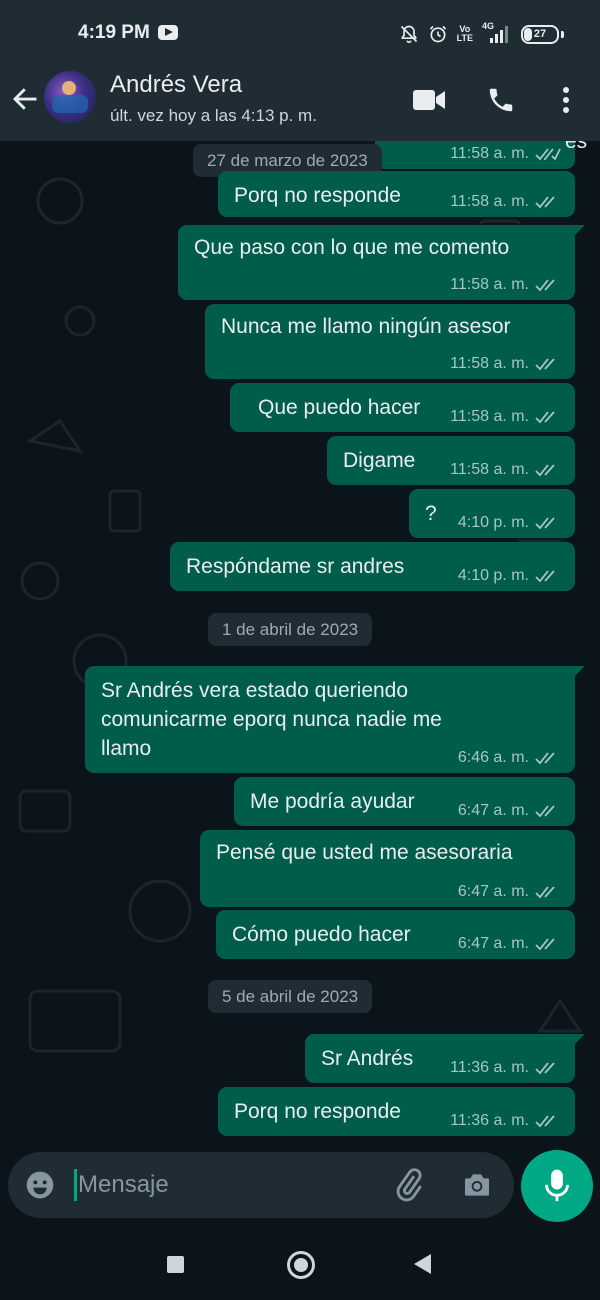  Describe the element at coordinates (566, 100) in the screenshot. I see `more-vert-icon` at that location.